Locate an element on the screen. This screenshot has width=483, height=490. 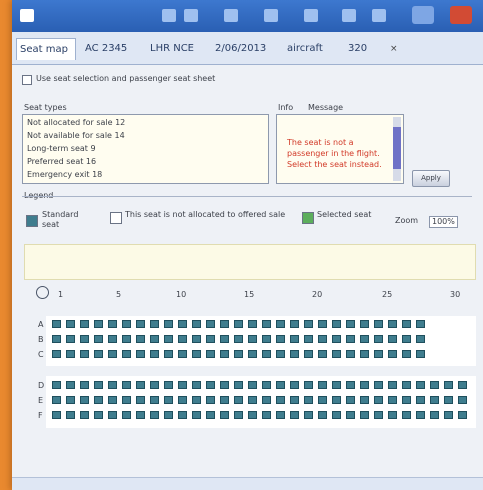
zoom-value: 100% is located at coordinates (443, 222).